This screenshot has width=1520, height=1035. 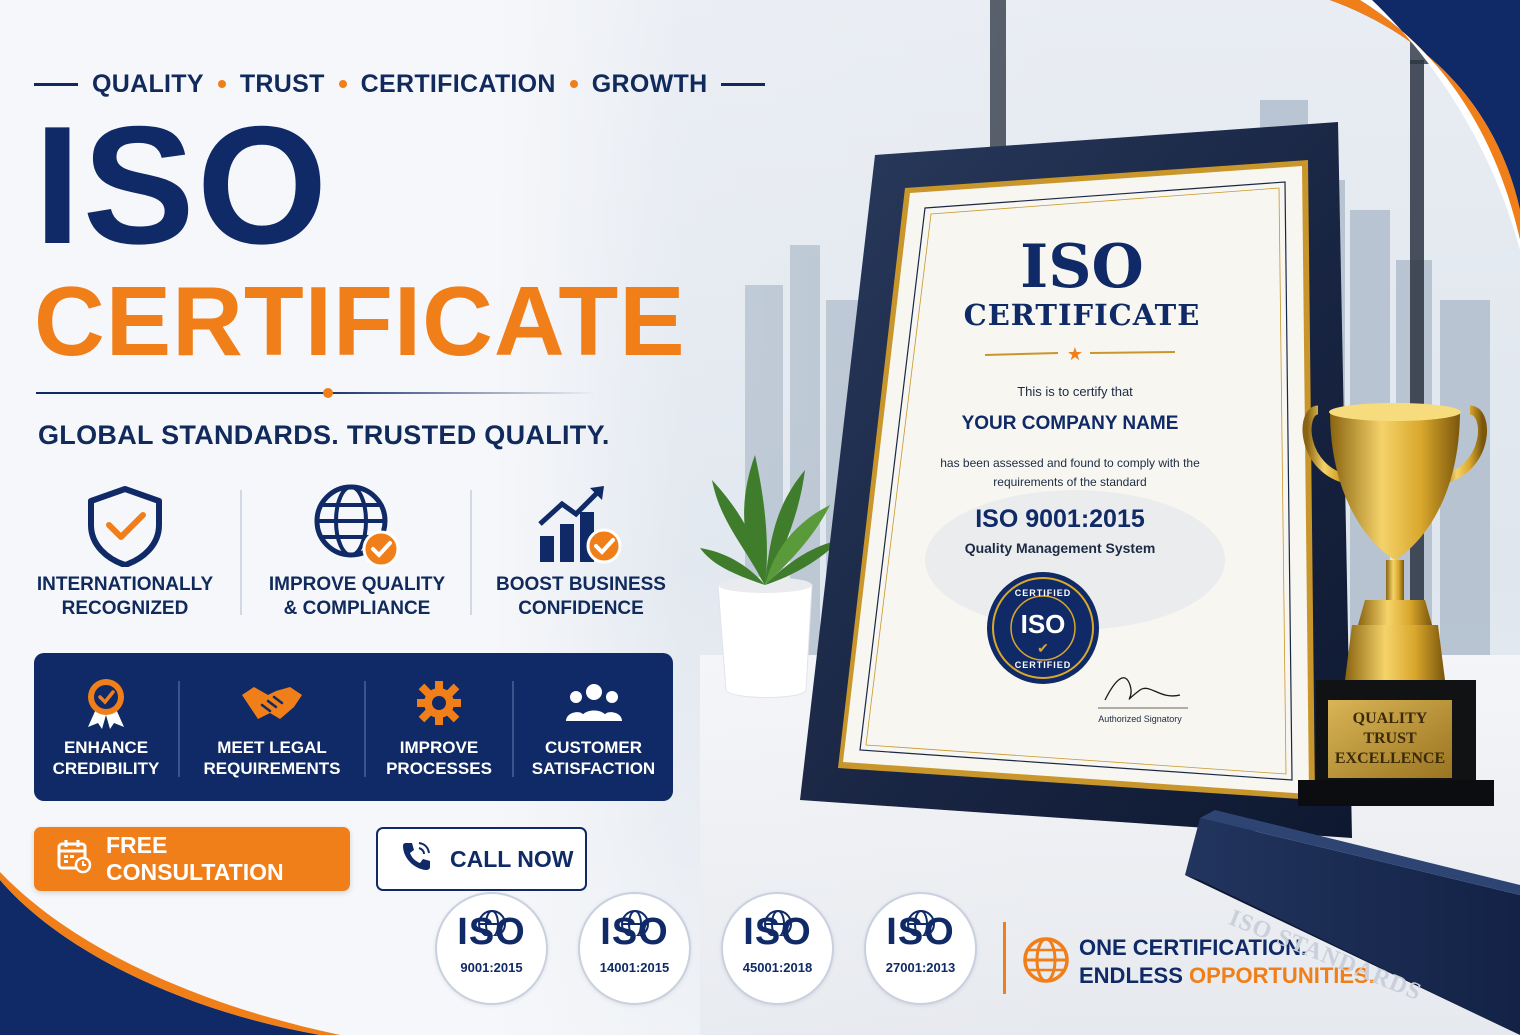 I want to click on free-consultation-label: FREE CONSULTATION, so click(x=195, y=858).